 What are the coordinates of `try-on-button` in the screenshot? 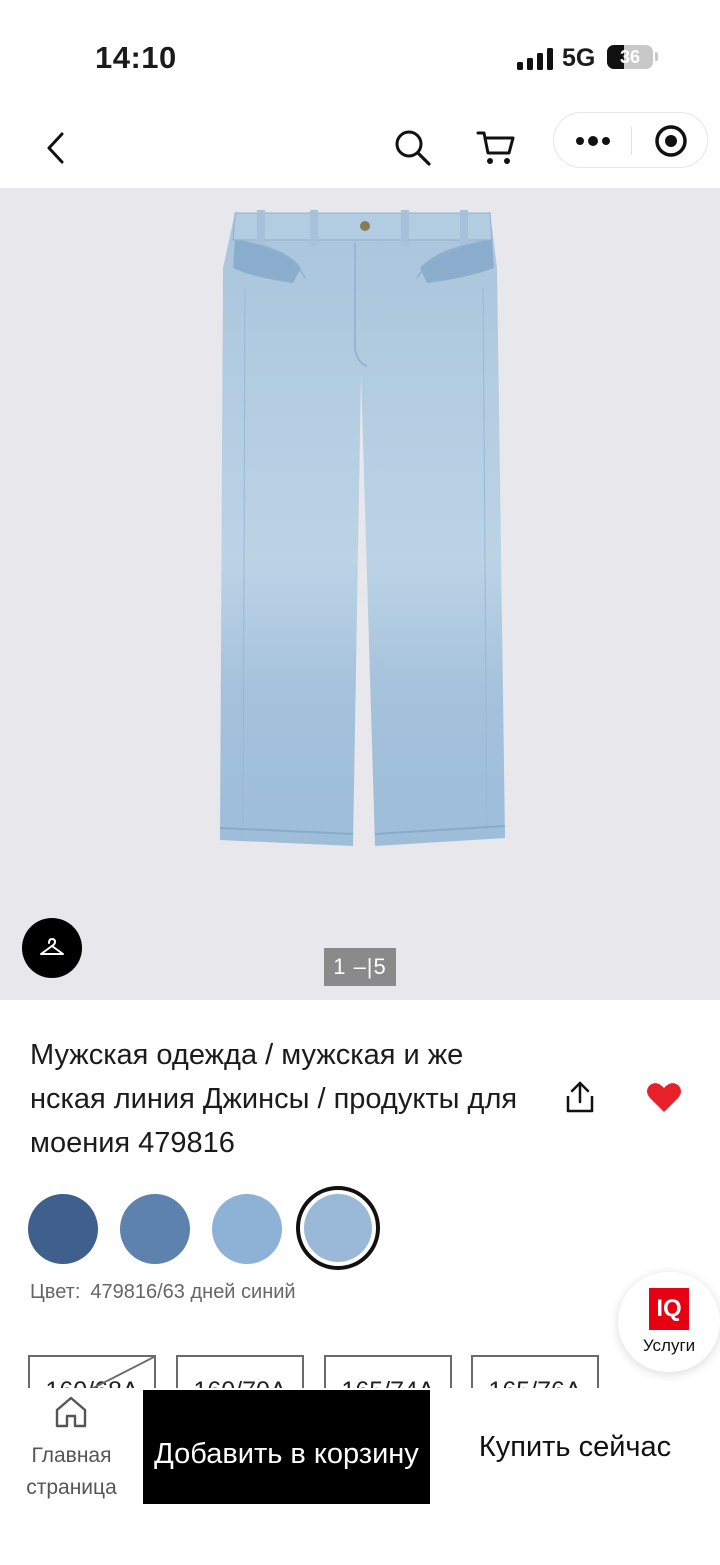 It's located at (52, 948).